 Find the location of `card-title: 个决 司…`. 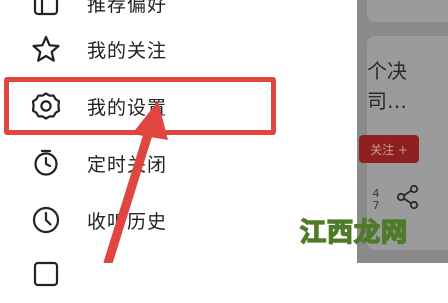

card-title: 个决 司… is located at coordinates (387, 86).